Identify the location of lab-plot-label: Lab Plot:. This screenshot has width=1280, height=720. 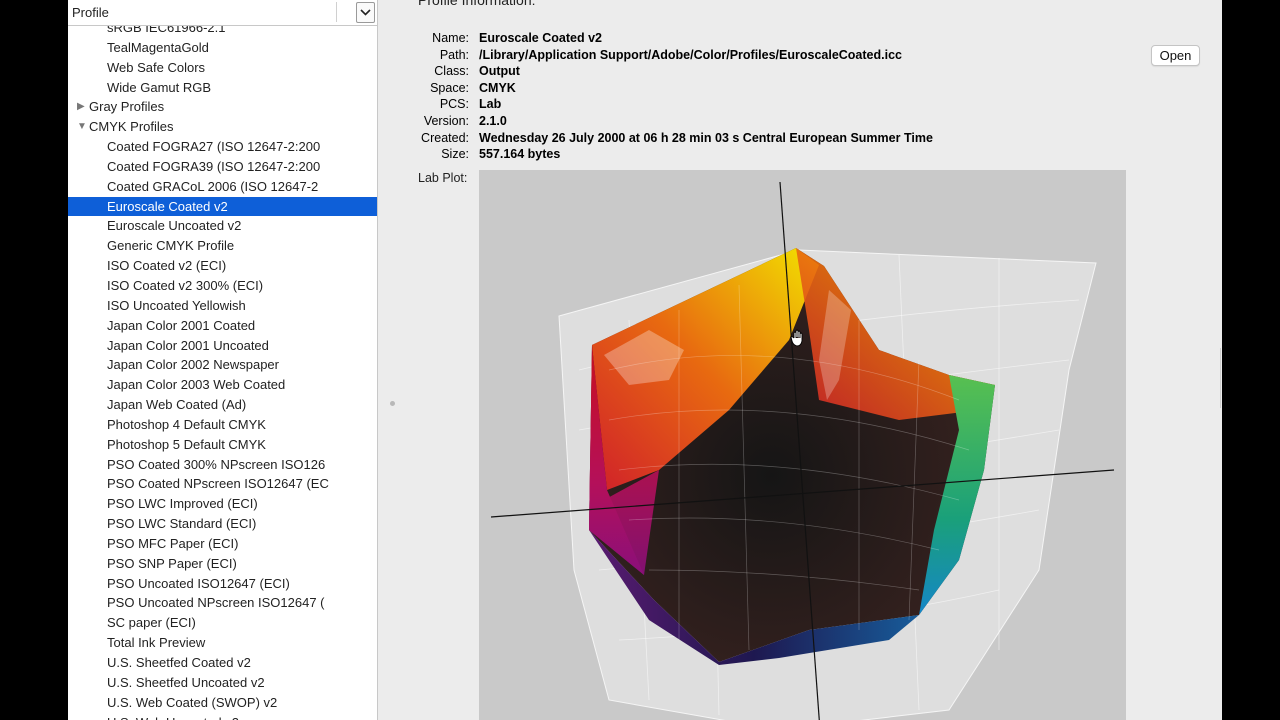
(443, 178).